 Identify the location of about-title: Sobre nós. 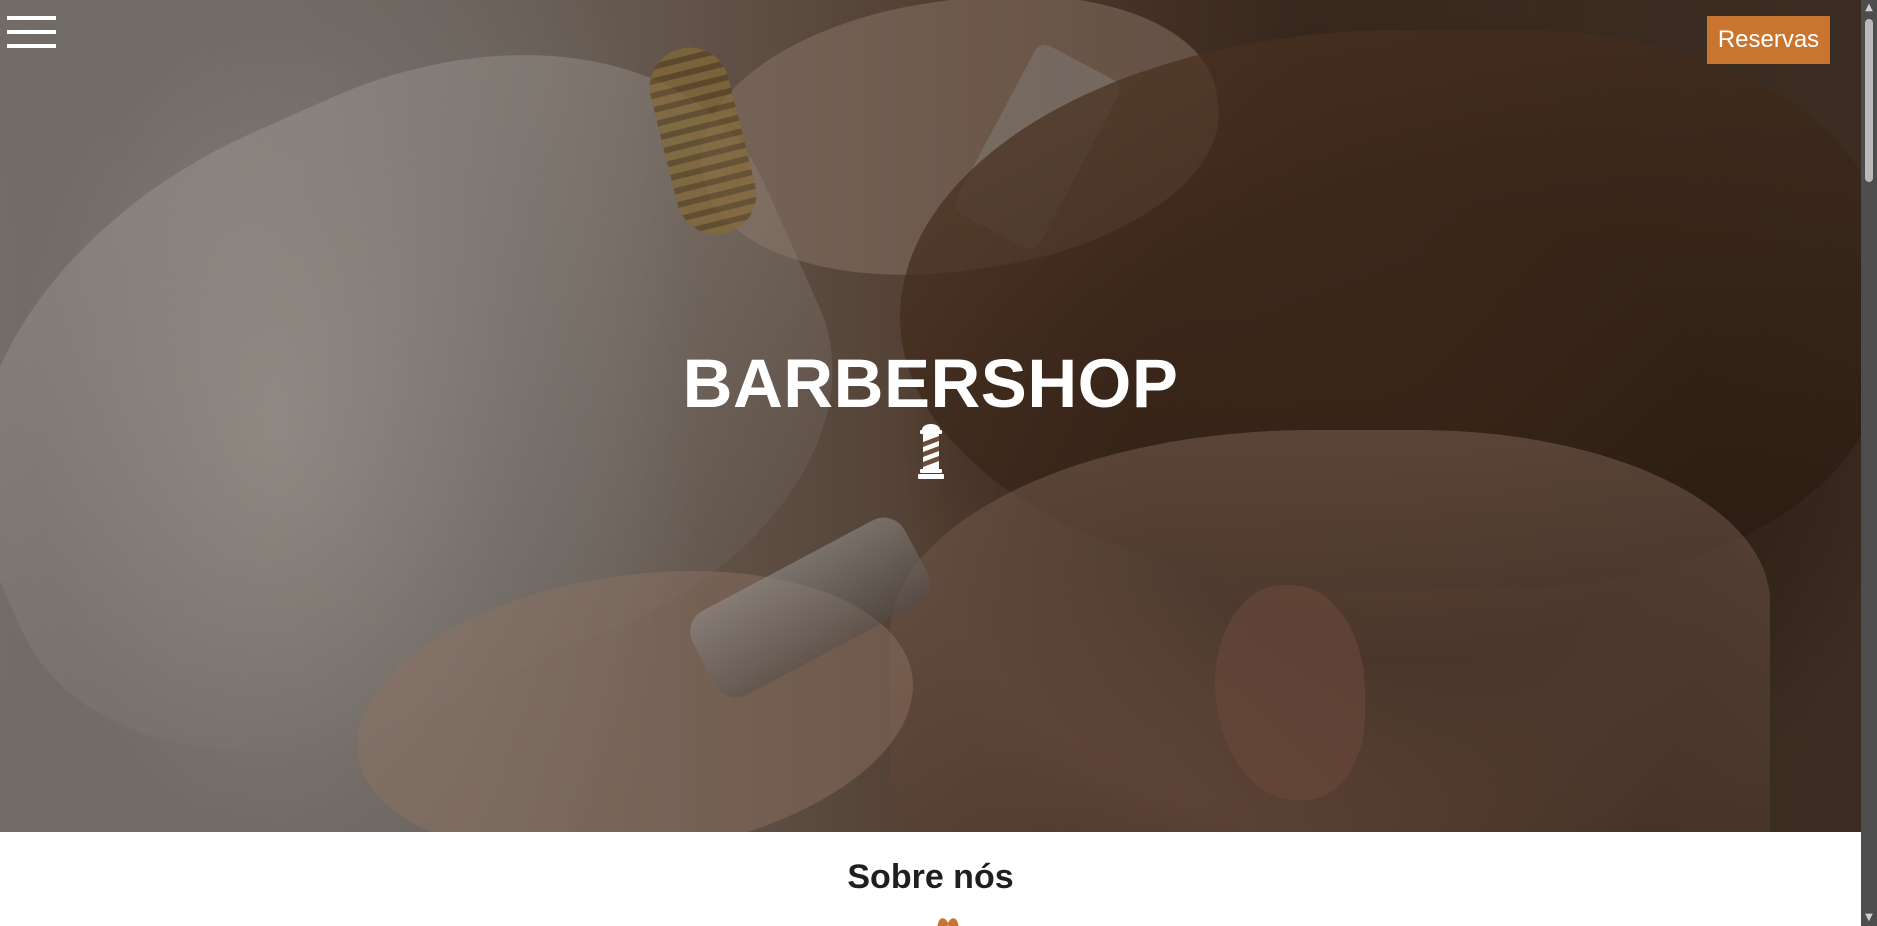
(930, 877).